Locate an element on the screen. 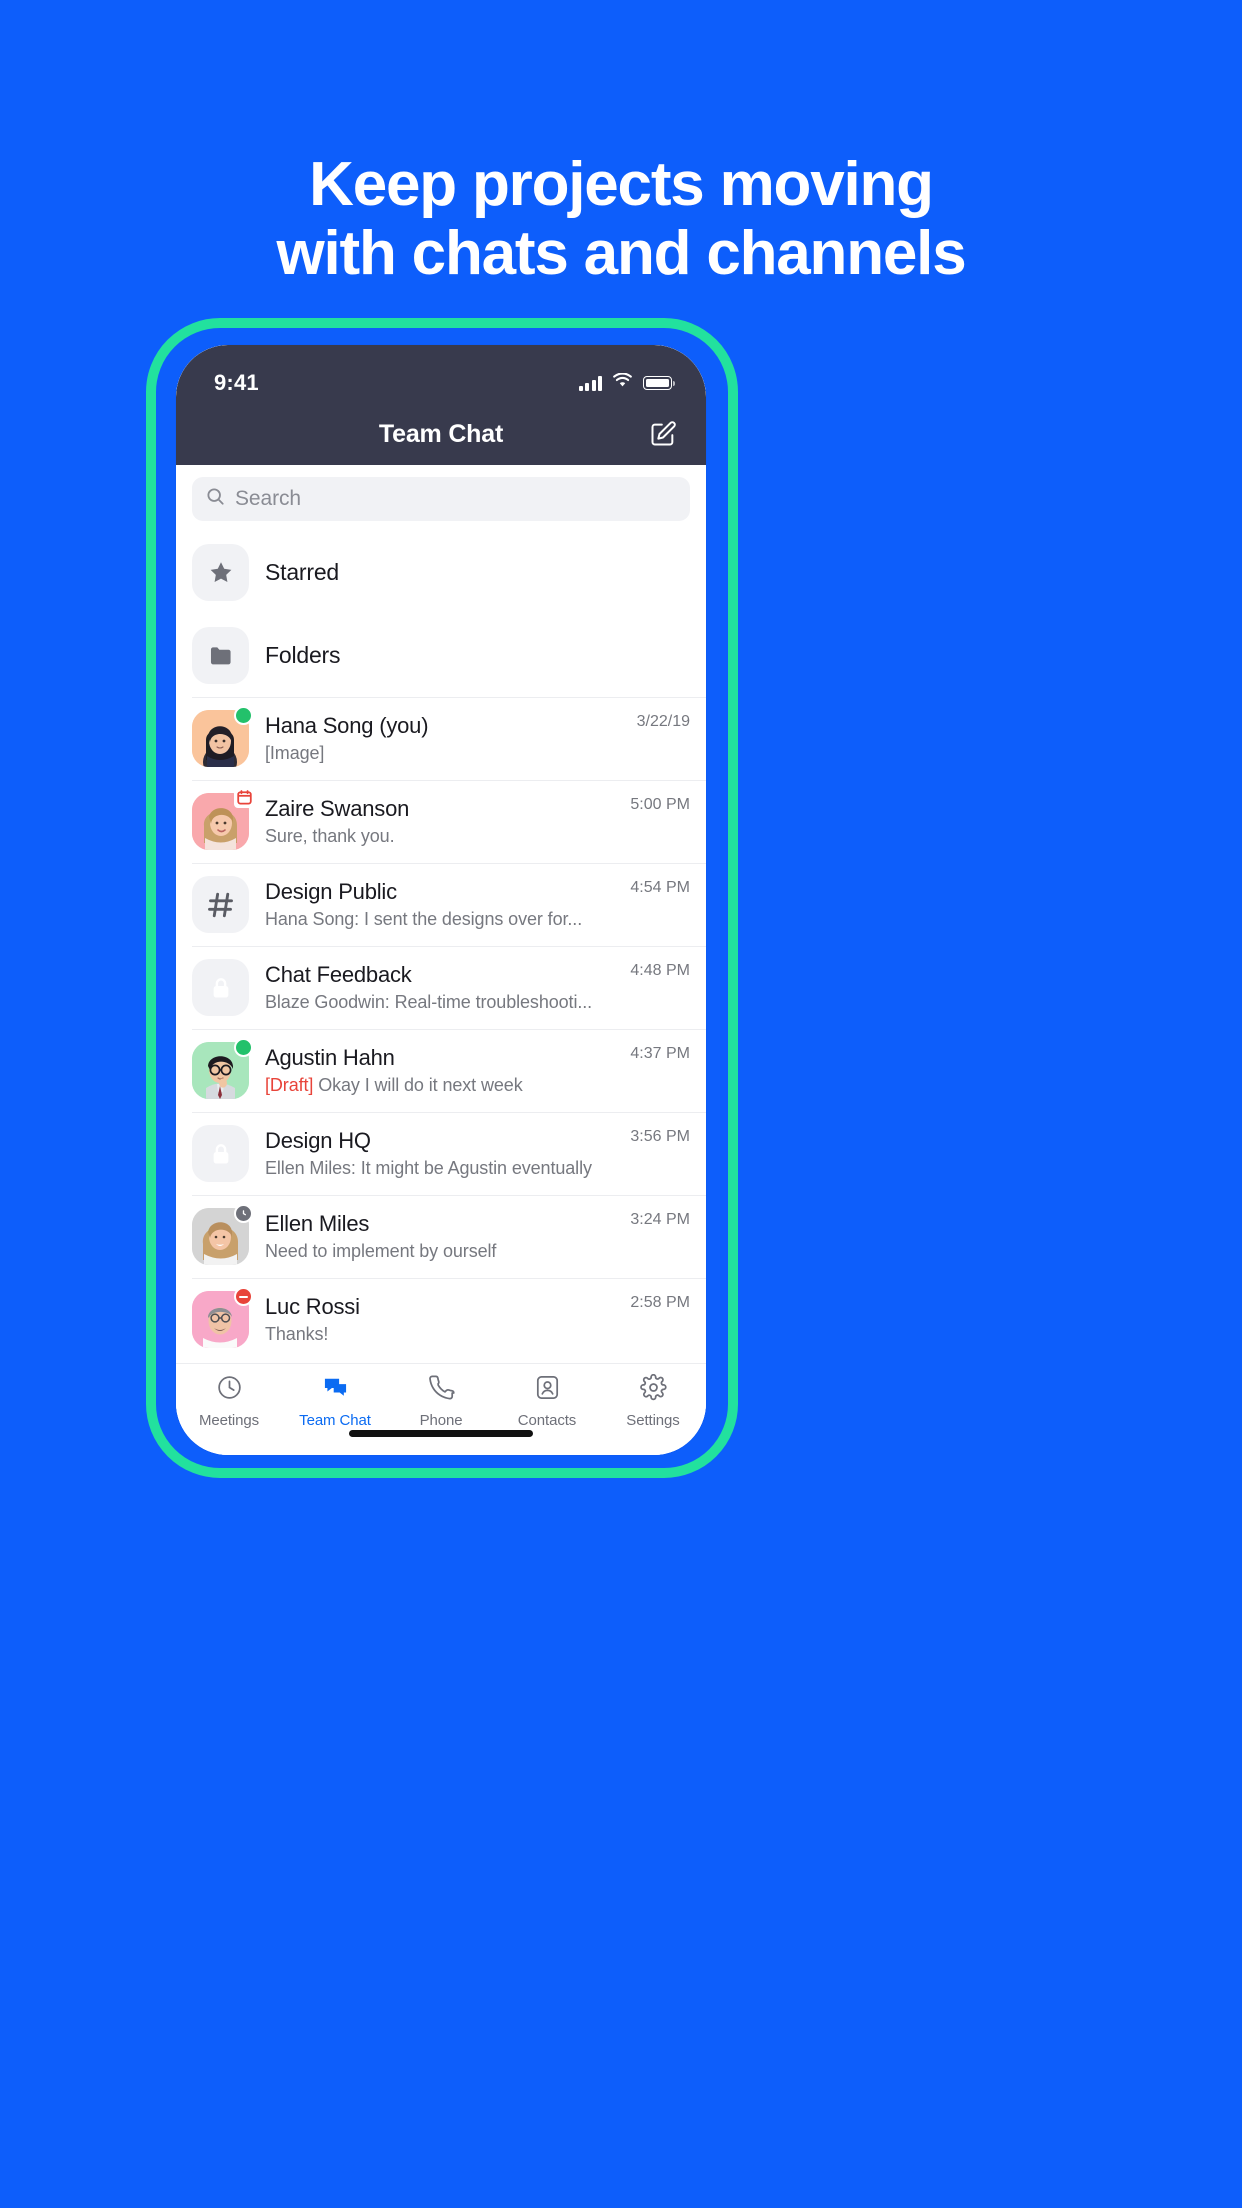 The image size is (1242, 2208). chat-time: 4:48 PM is located at coordinates (660, 970).